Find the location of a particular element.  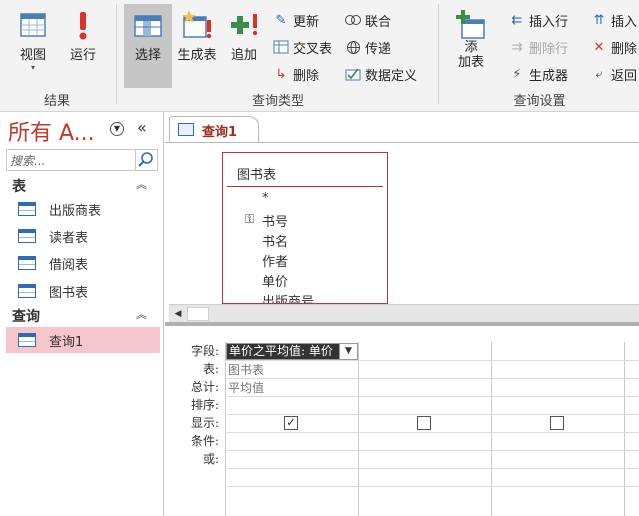

field-item: * is located at coordinates (265, 198).